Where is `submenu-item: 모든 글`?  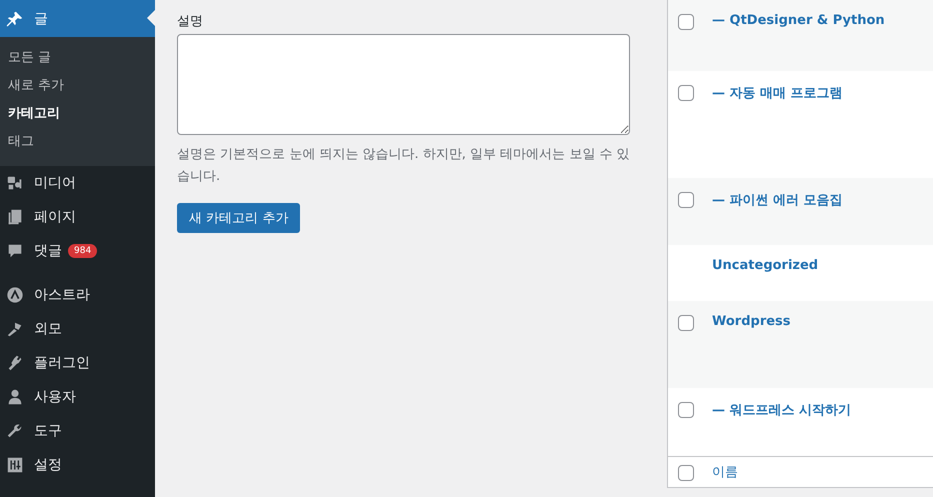
submenu-item: 모든 글 is located at coordinates (77, 58).